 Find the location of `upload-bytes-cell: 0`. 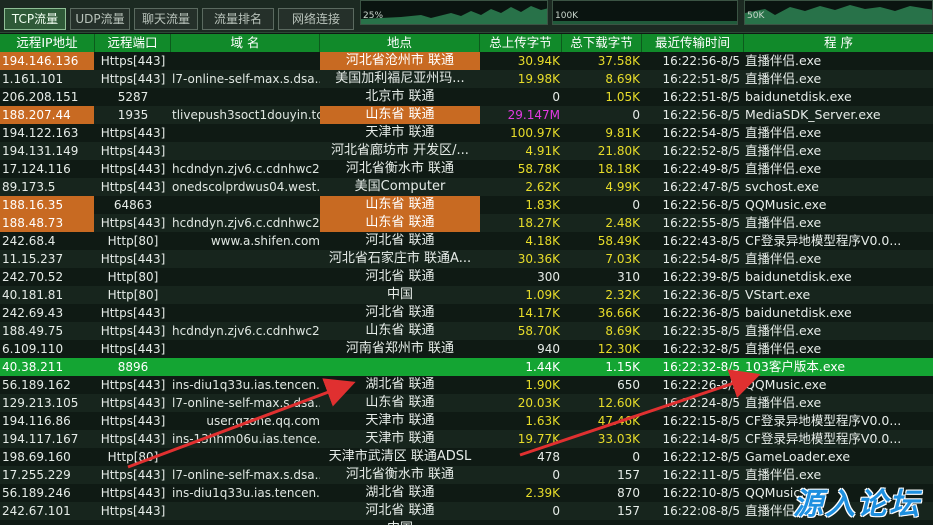

upload-bytes-cell: 0 is located at coordinates (556, 97).